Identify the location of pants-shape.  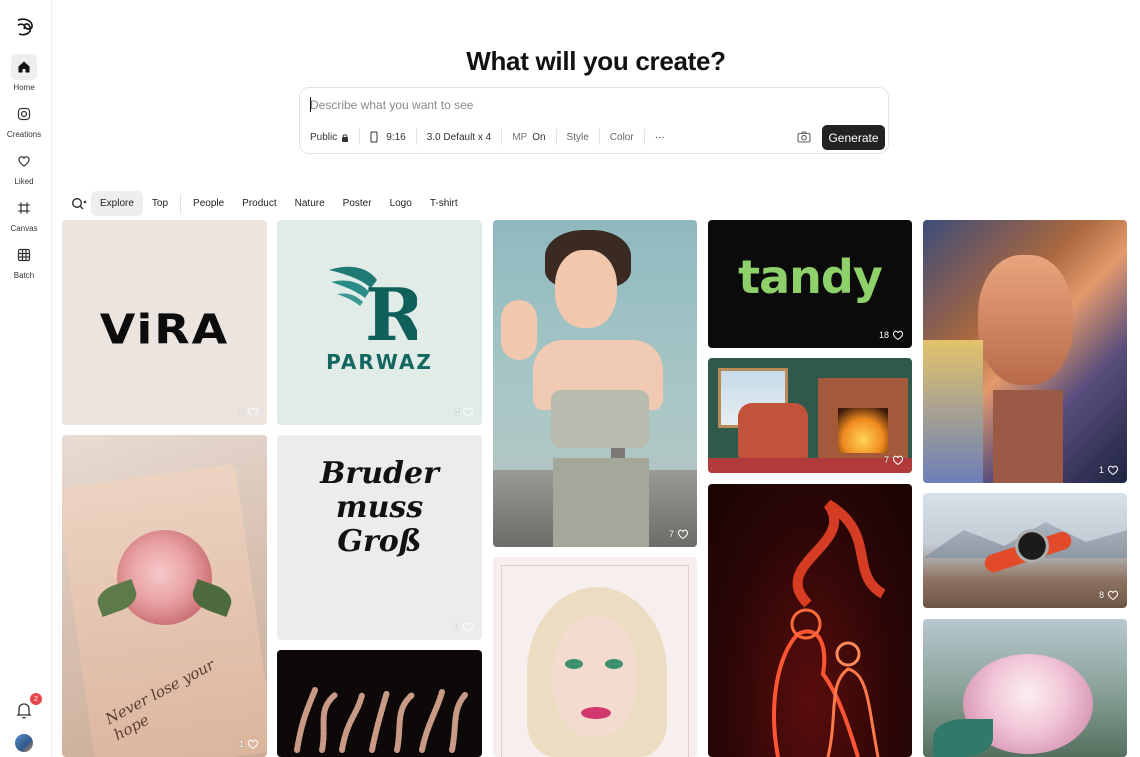
(601, 502).